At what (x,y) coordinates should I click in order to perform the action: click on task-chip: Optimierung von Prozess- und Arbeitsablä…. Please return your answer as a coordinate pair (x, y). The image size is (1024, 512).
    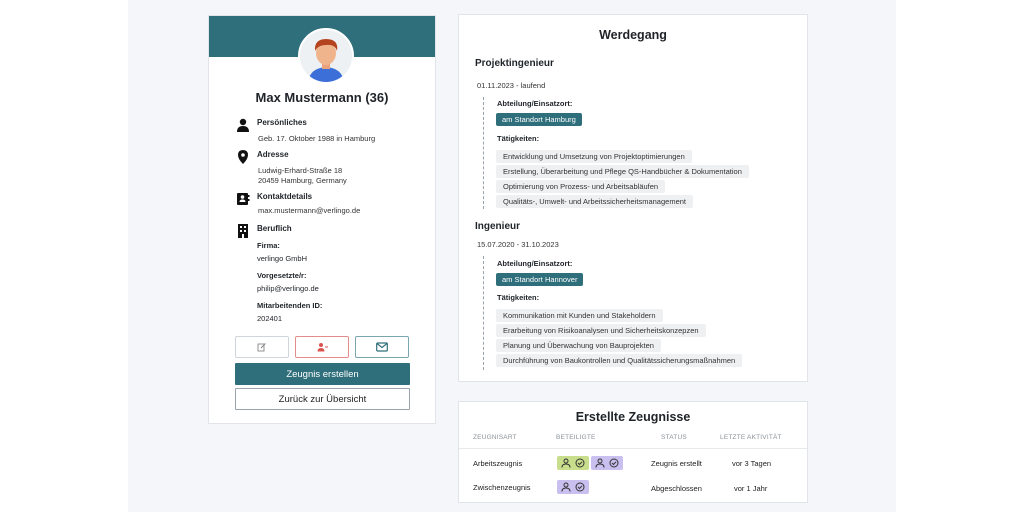
    Looking at the image, I should click on (581, 186).